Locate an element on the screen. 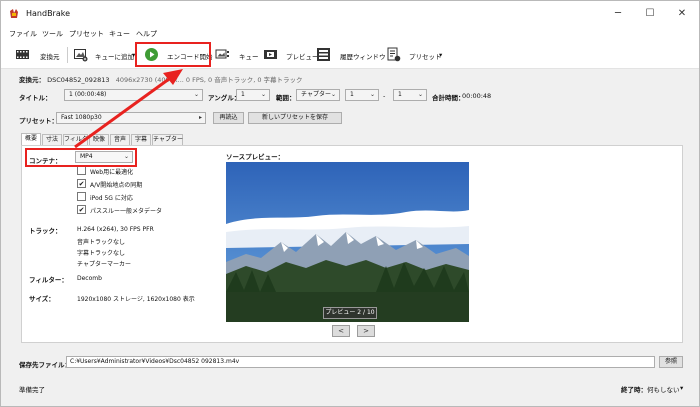 The height and width of the screenshot is (407, 700). web-optimize-label: Web用に最適化 is located at coordinates (112, 172).